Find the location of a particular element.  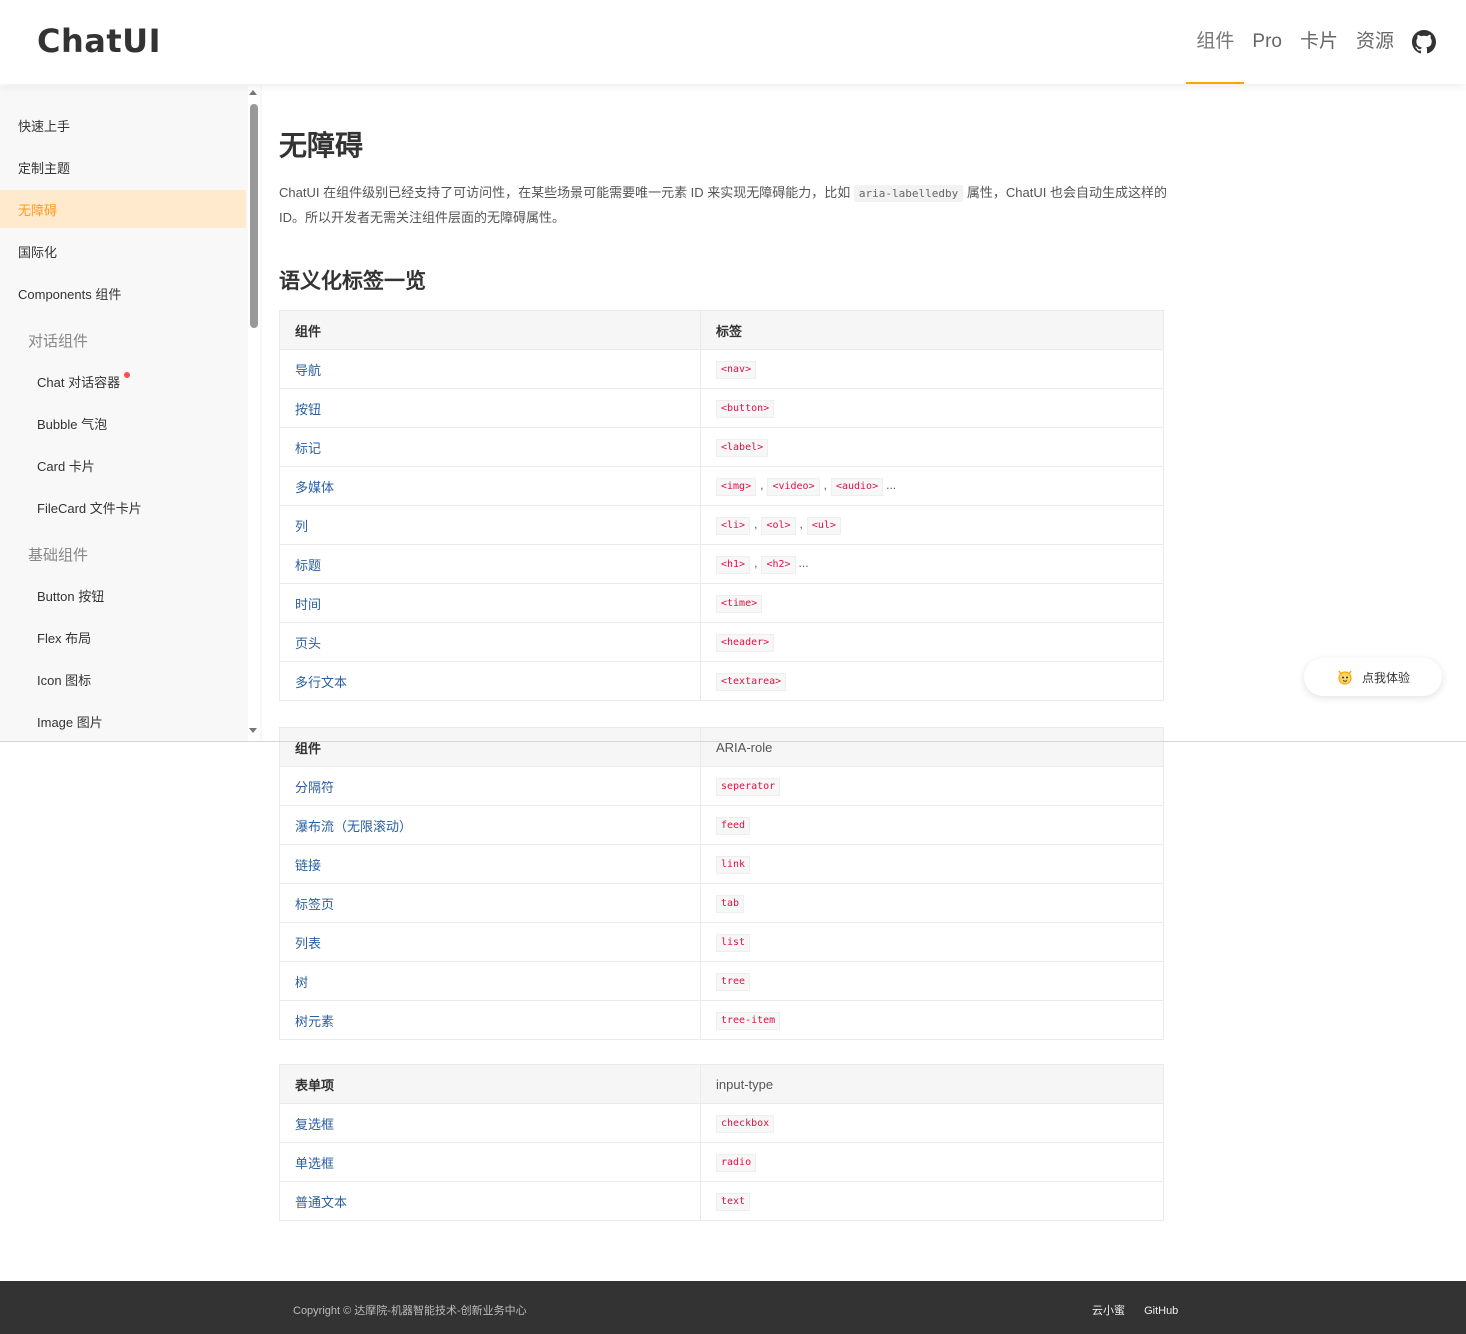

section-title: 语义化标签一览 is located at coordinates (352, 281).